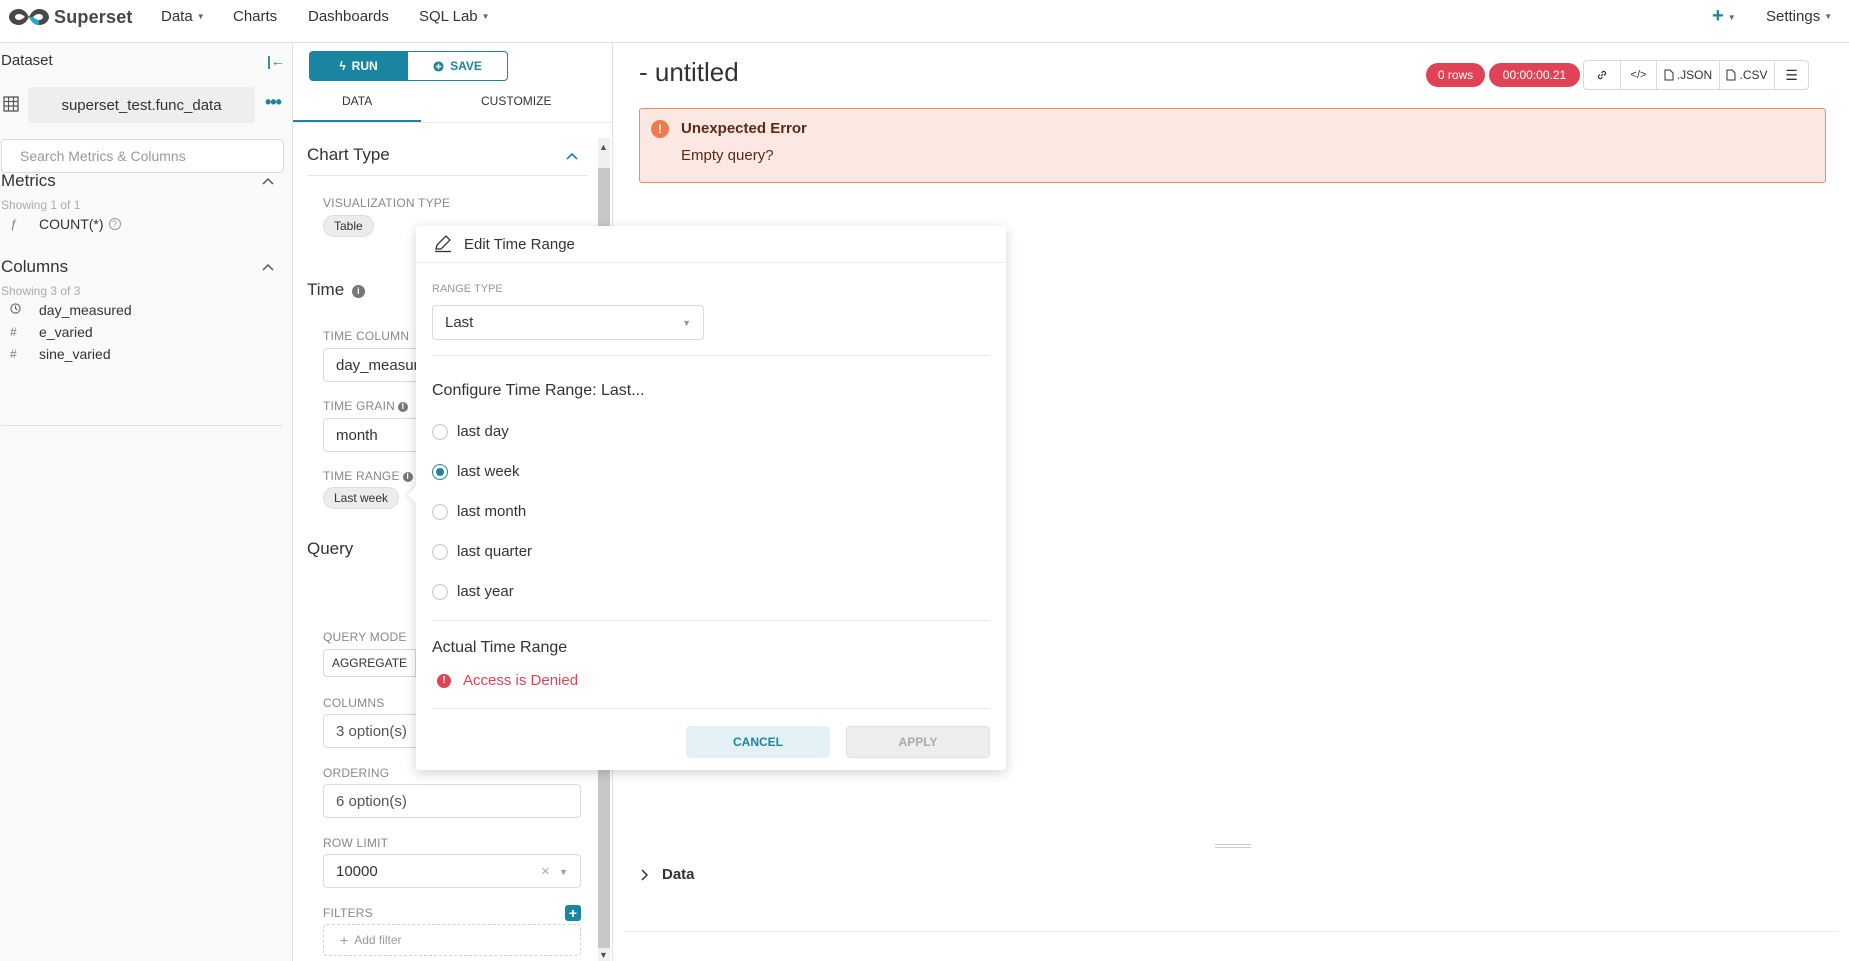 The image size is (1849, 961). I want to click on link-button, so click(1602, 75).